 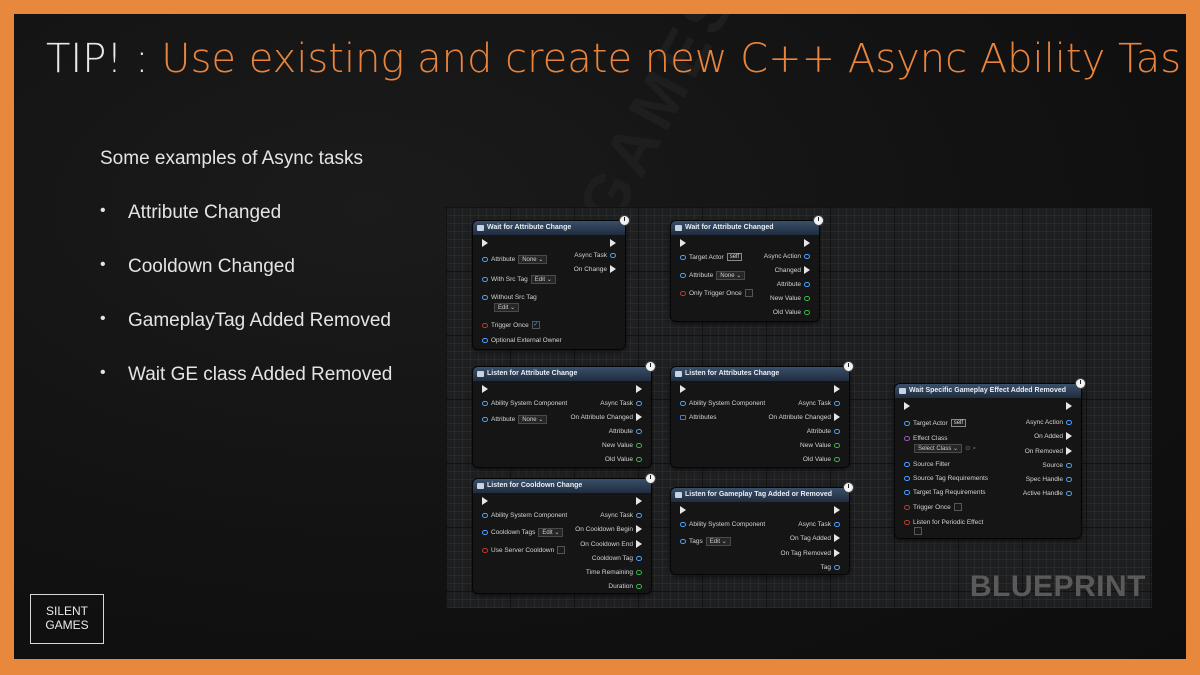 I want to click on pin-cooldown-tags: Cooldown Tags Edit ⌄, so click(x=521, y=533).